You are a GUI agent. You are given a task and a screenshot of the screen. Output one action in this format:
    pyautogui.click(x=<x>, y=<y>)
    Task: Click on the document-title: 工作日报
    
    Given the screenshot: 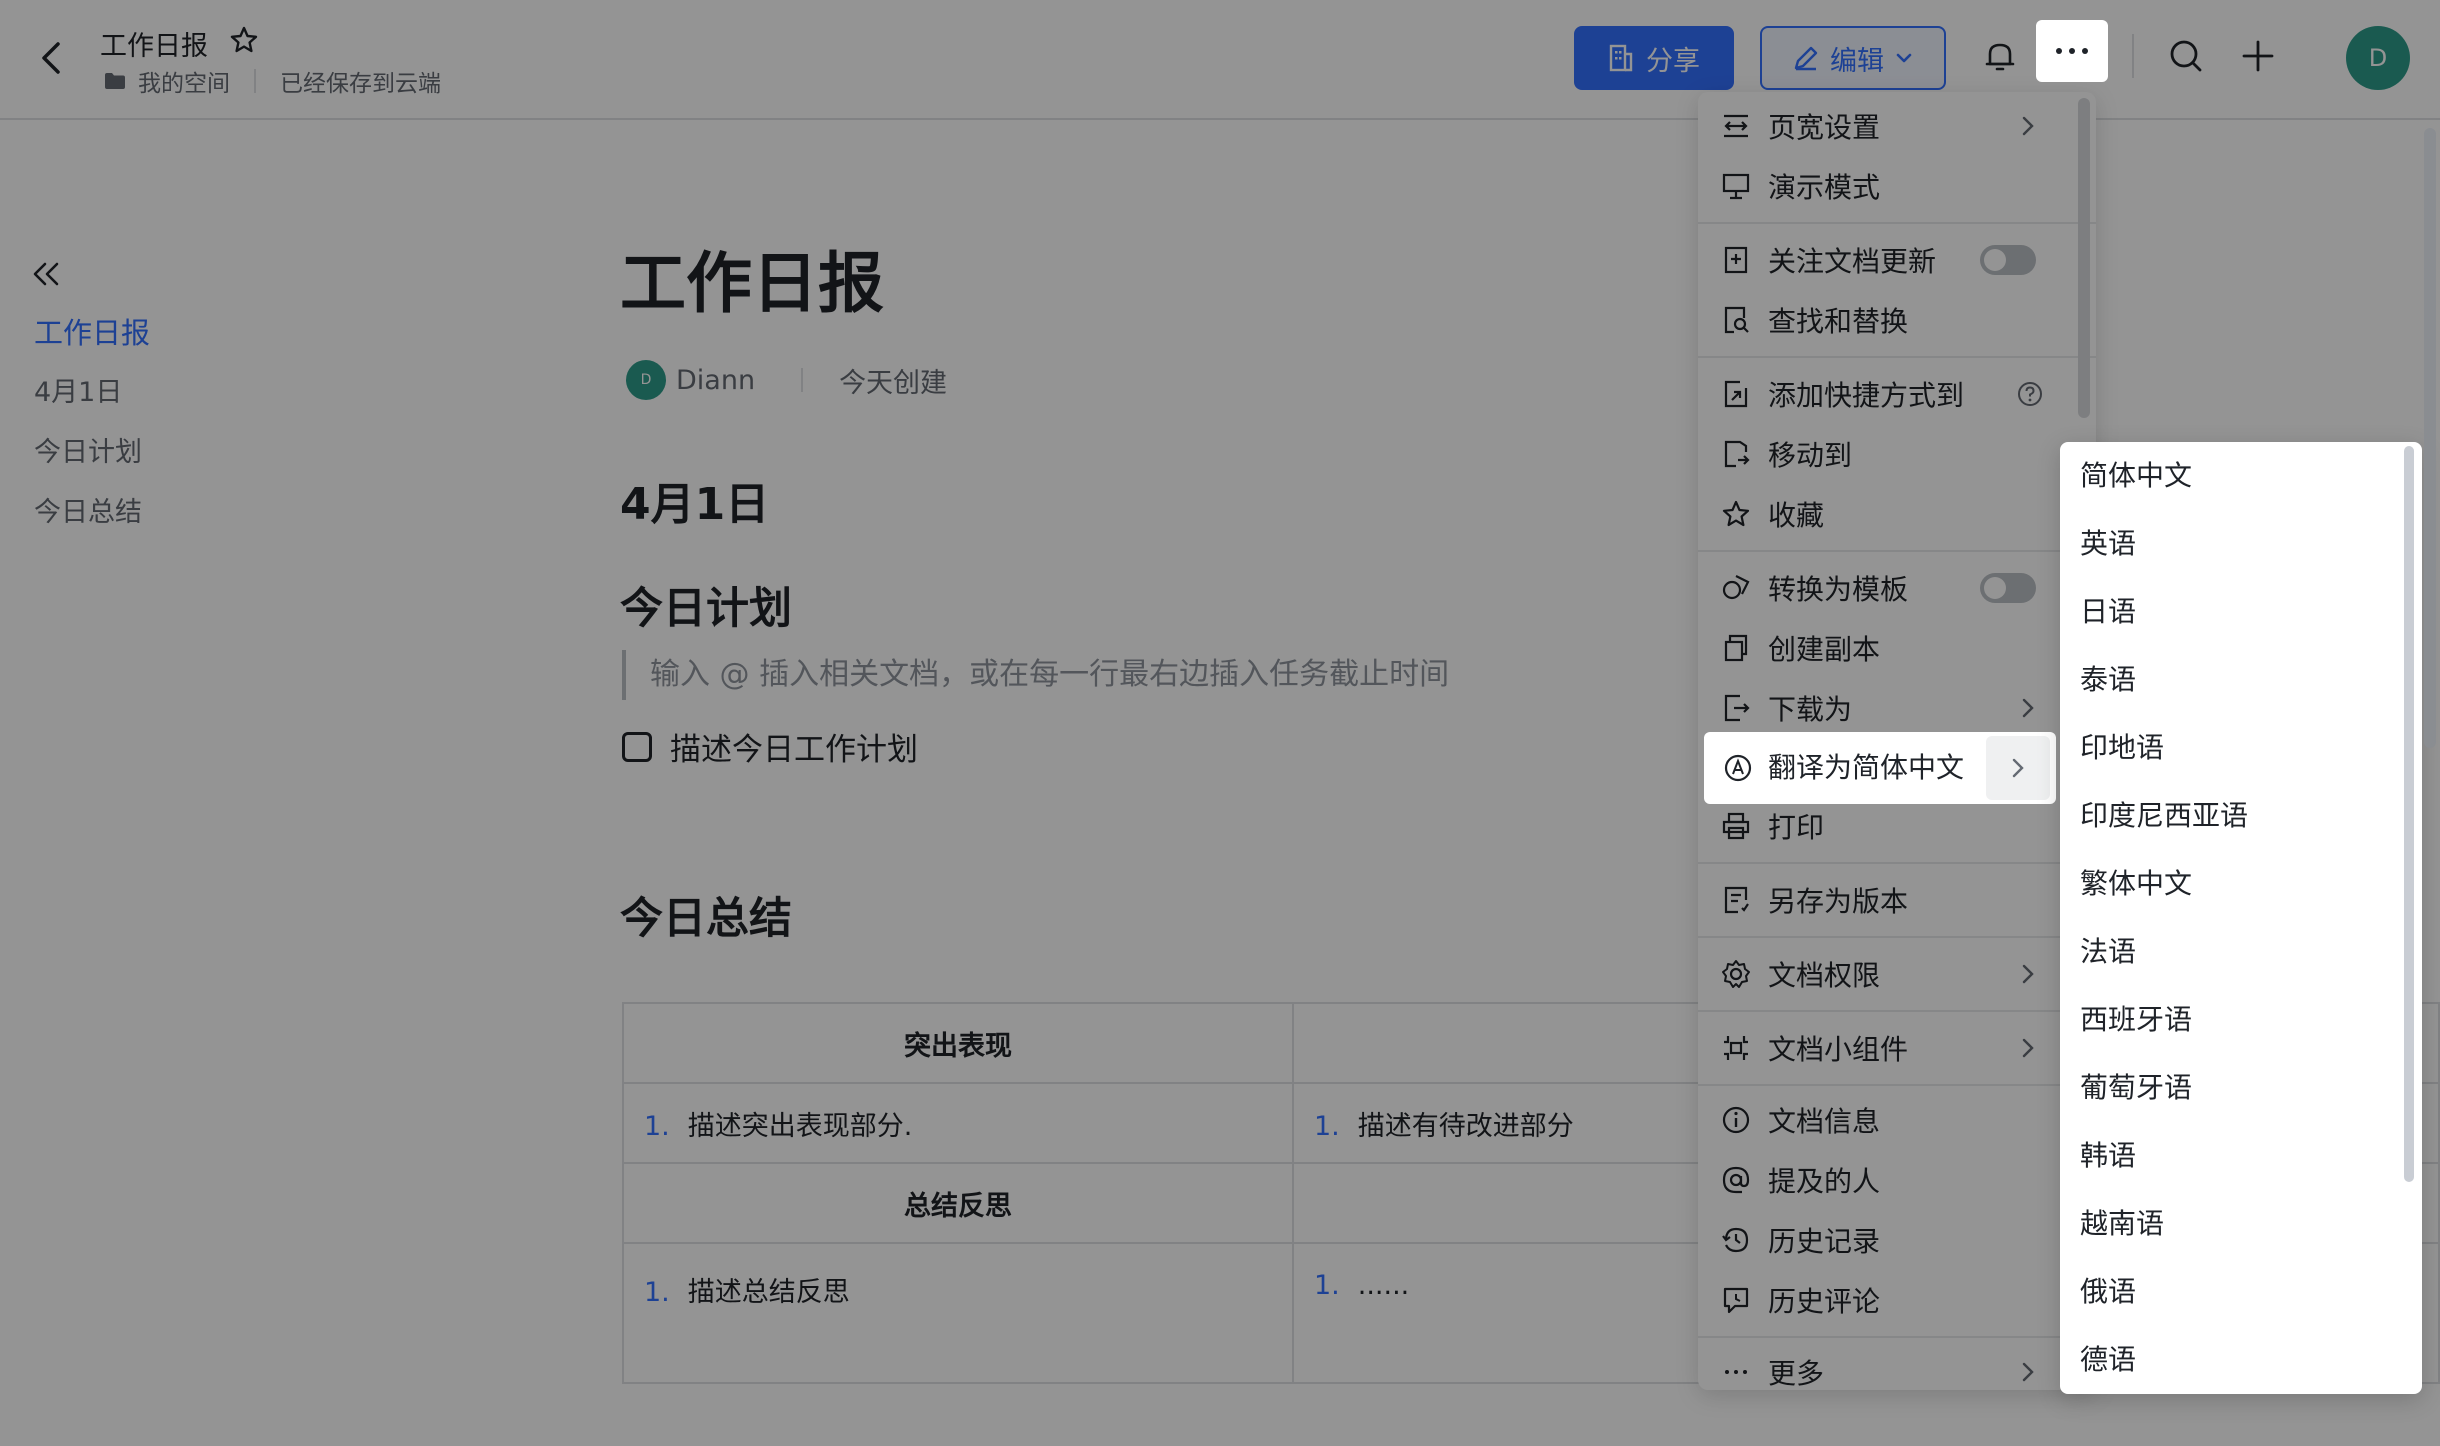 What is the action you would take?
    pyautogui.click(x=154, y=46)
    